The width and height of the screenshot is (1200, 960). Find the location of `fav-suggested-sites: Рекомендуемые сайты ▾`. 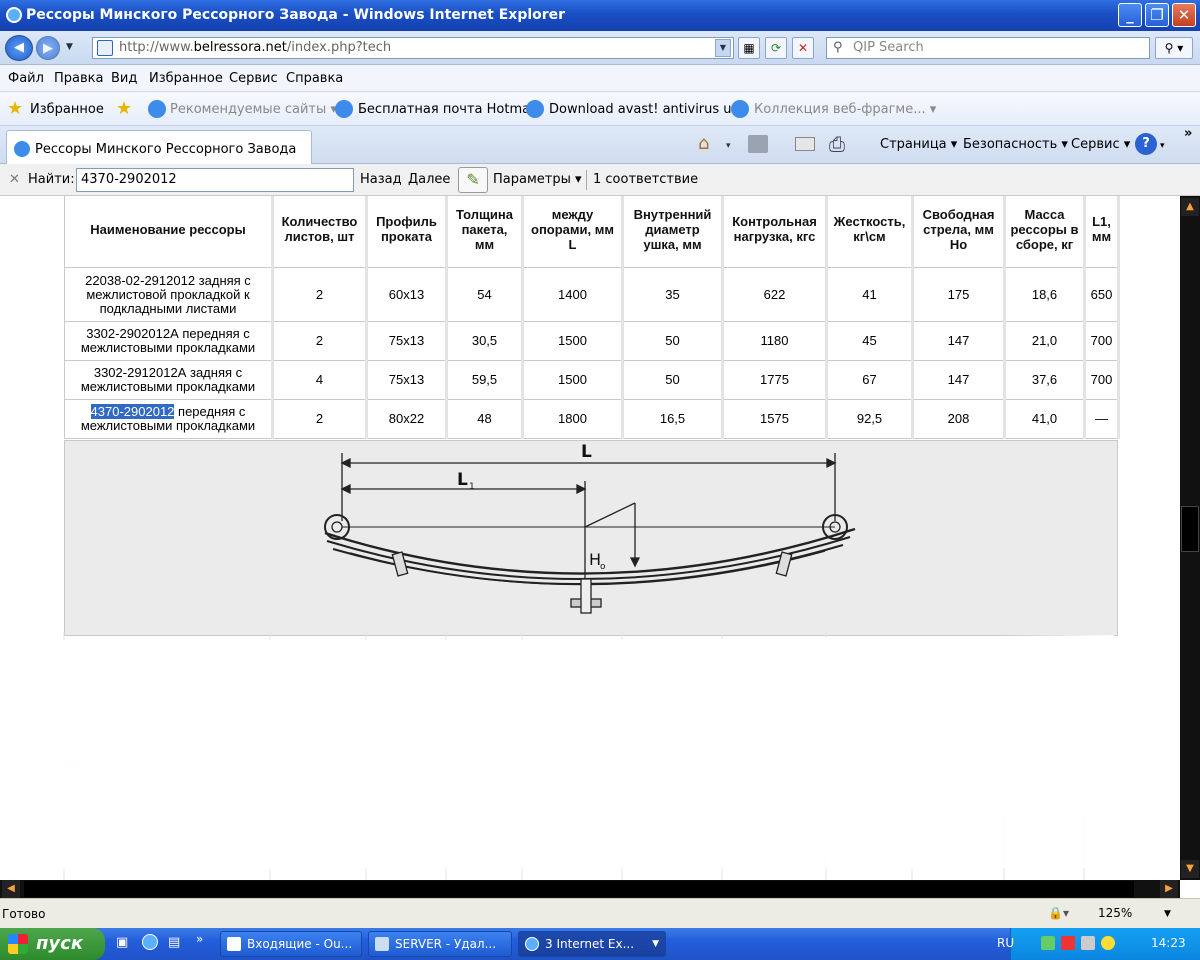

fav-suggested-sites: Рекомендуемые сайты ▾ is located at coordinates (253, 109).